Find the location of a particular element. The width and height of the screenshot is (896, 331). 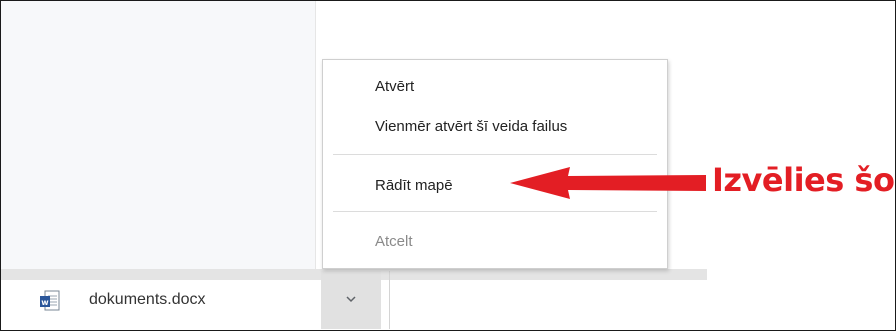

callout-label: Izvēlies šo is located at coordinates (803, 180).